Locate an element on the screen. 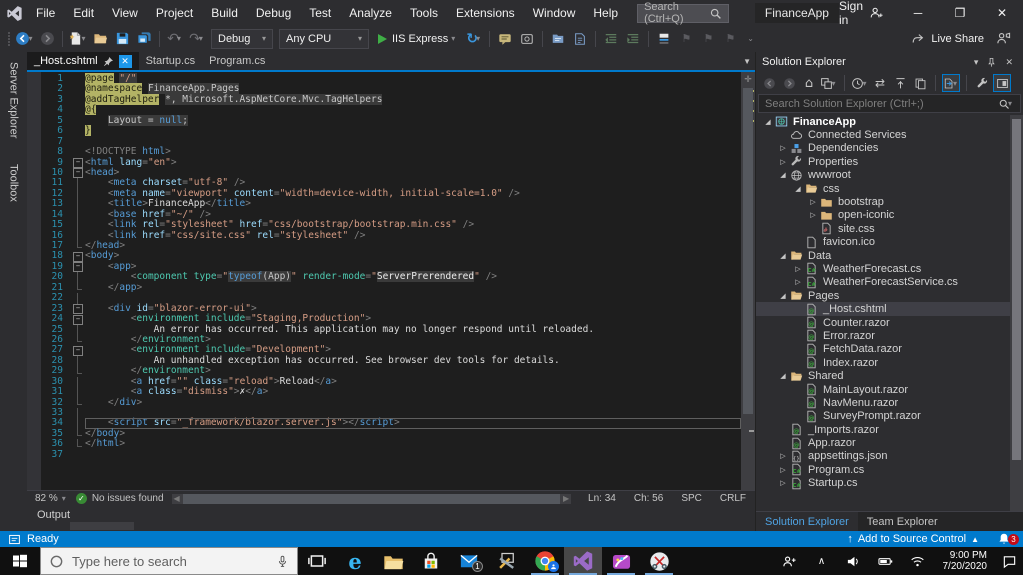 The height and width of the screenshot is (575, 1023). taskbar-app-store is located at coordinates (431, 561).